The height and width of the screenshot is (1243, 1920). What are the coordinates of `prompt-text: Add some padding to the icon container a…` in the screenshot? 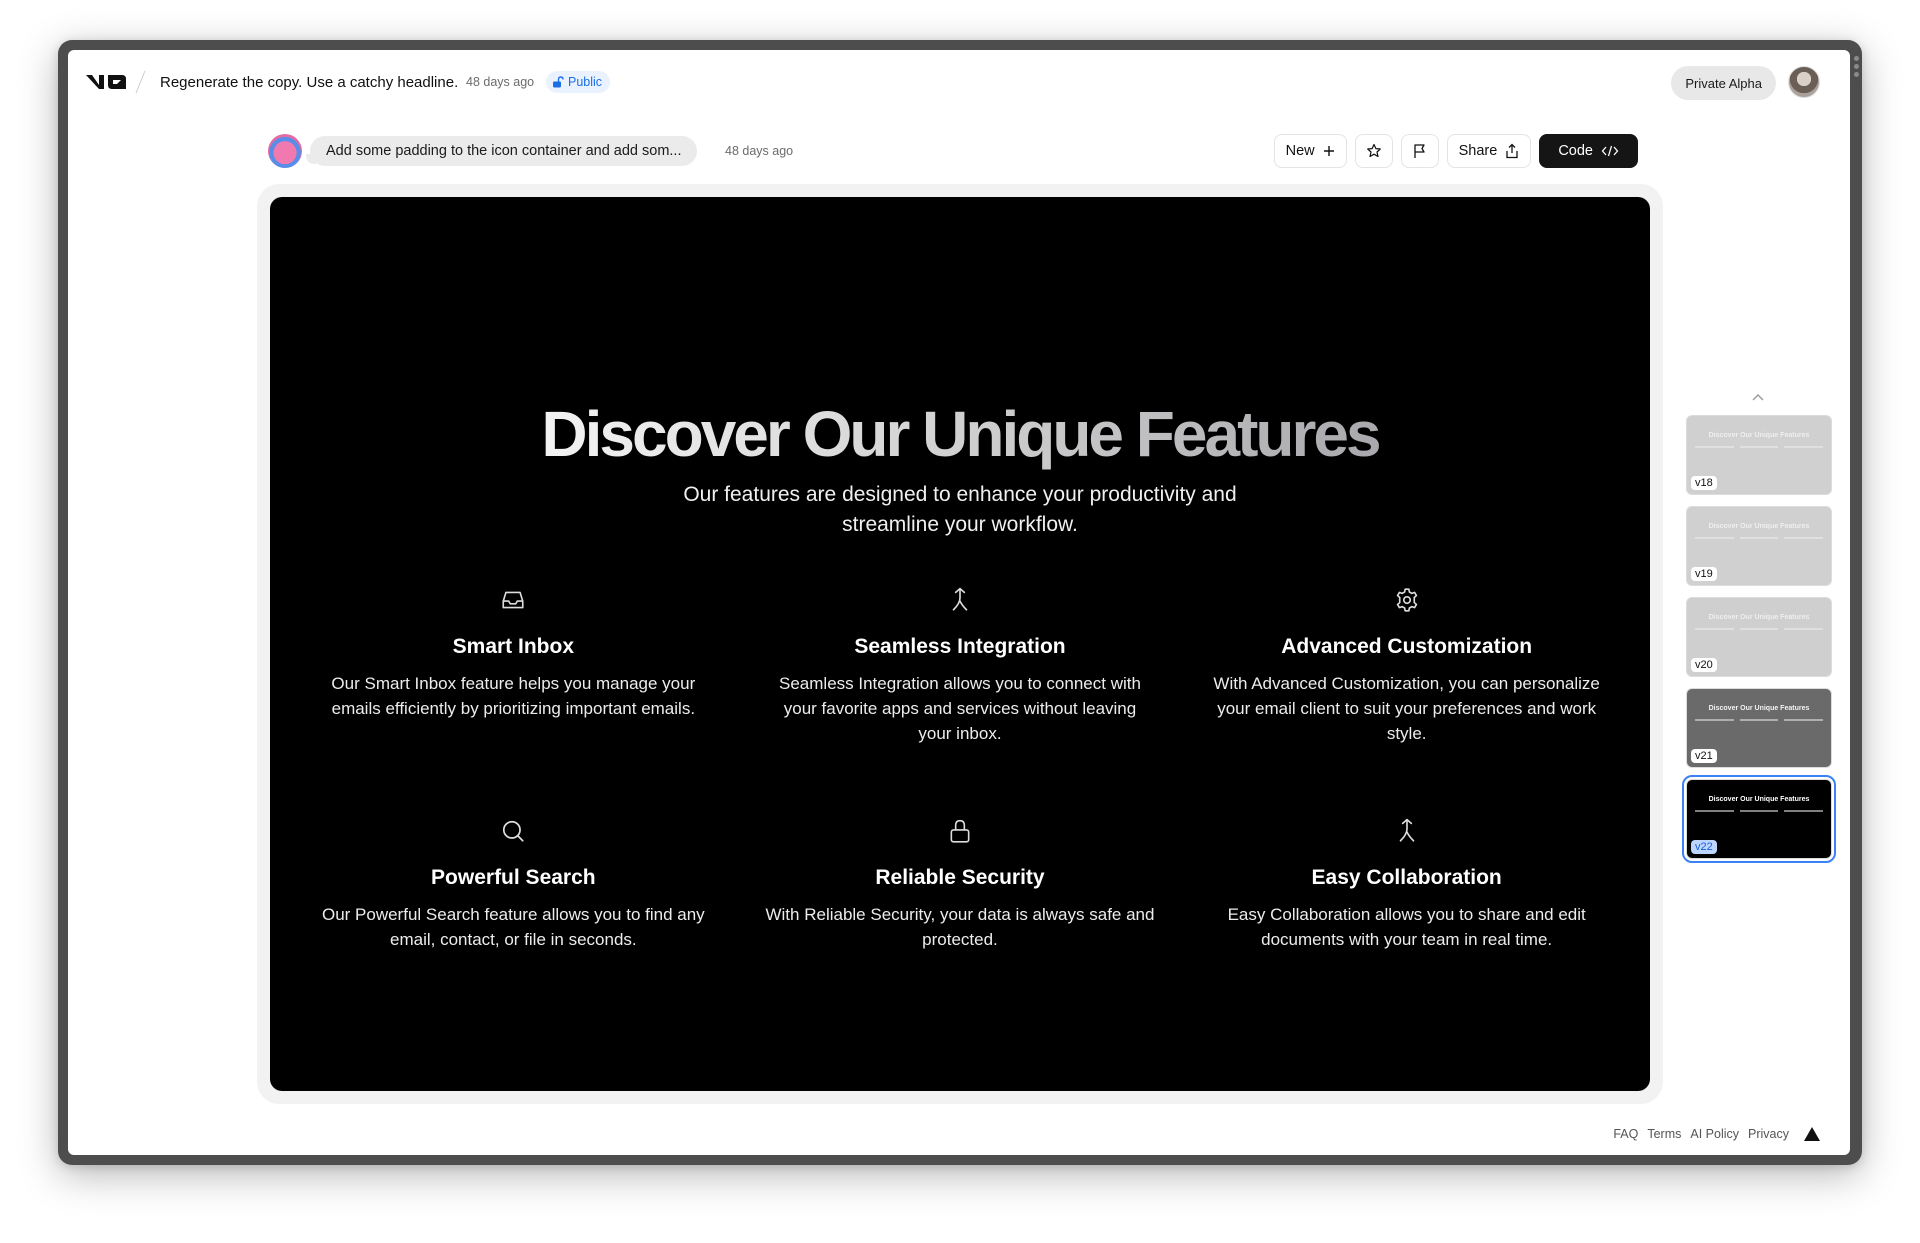 It's located at (504, 151).